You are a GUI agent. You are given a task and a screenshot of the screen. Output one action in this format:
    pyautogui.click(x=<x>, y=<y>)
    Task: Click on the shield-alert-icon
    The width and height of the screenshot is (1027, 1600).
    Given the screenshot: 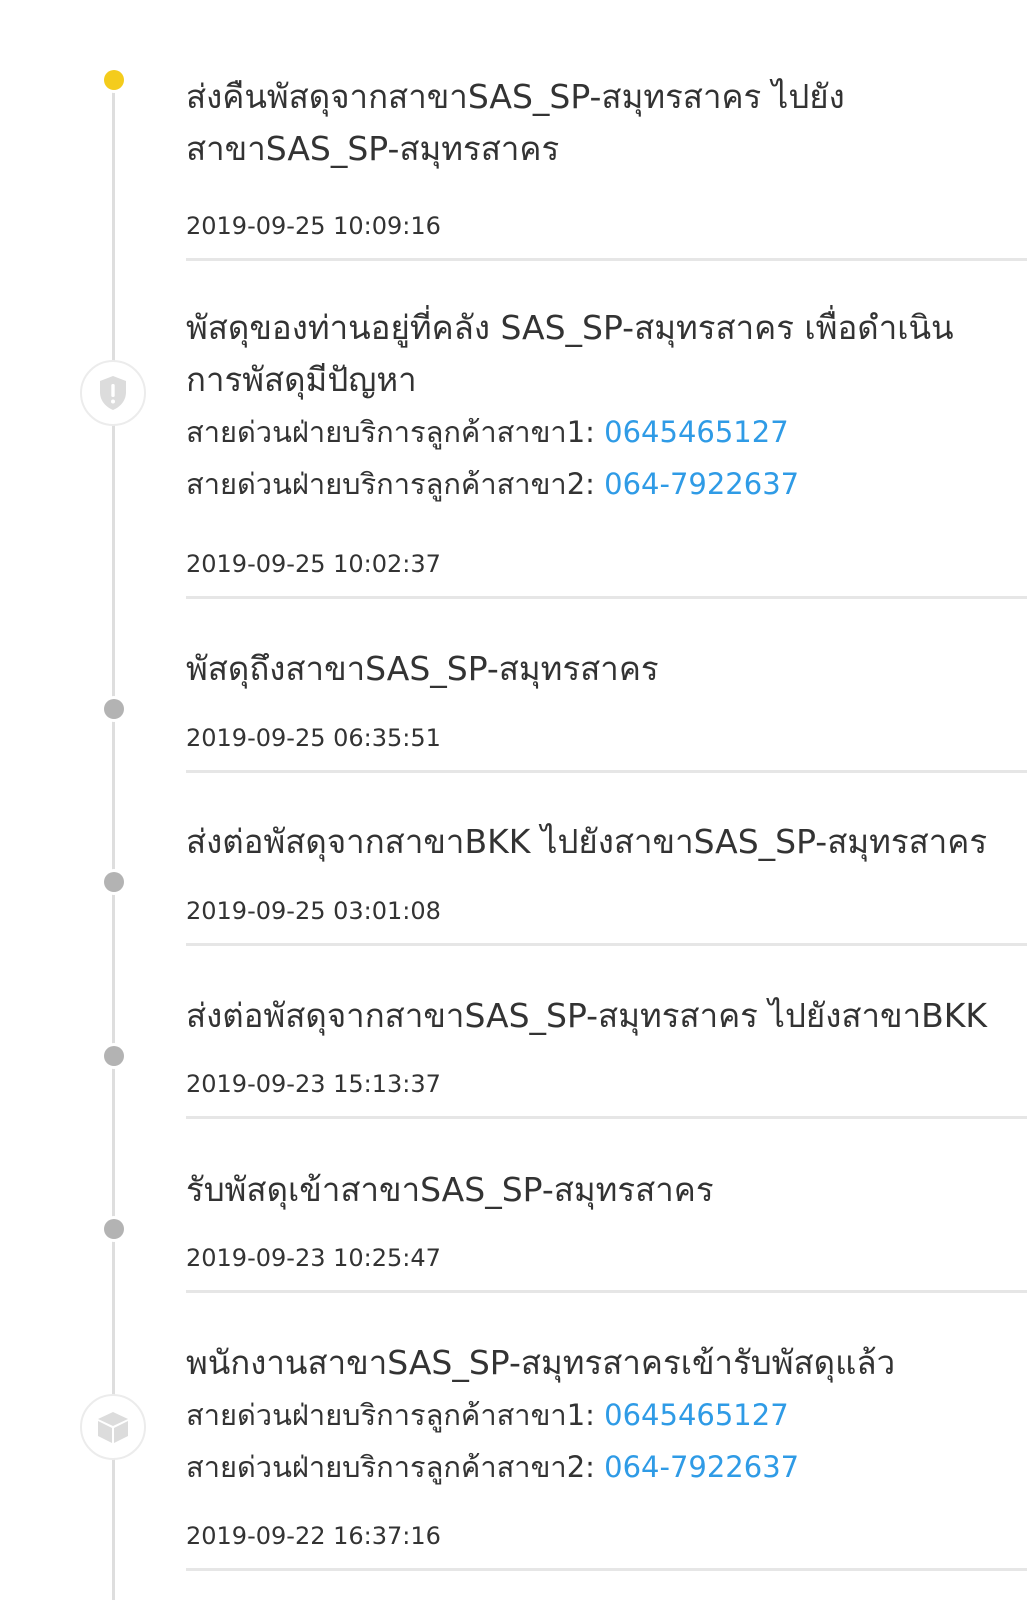 What is the action you would take?
    pyautogui.click(x=113, y=393)
    